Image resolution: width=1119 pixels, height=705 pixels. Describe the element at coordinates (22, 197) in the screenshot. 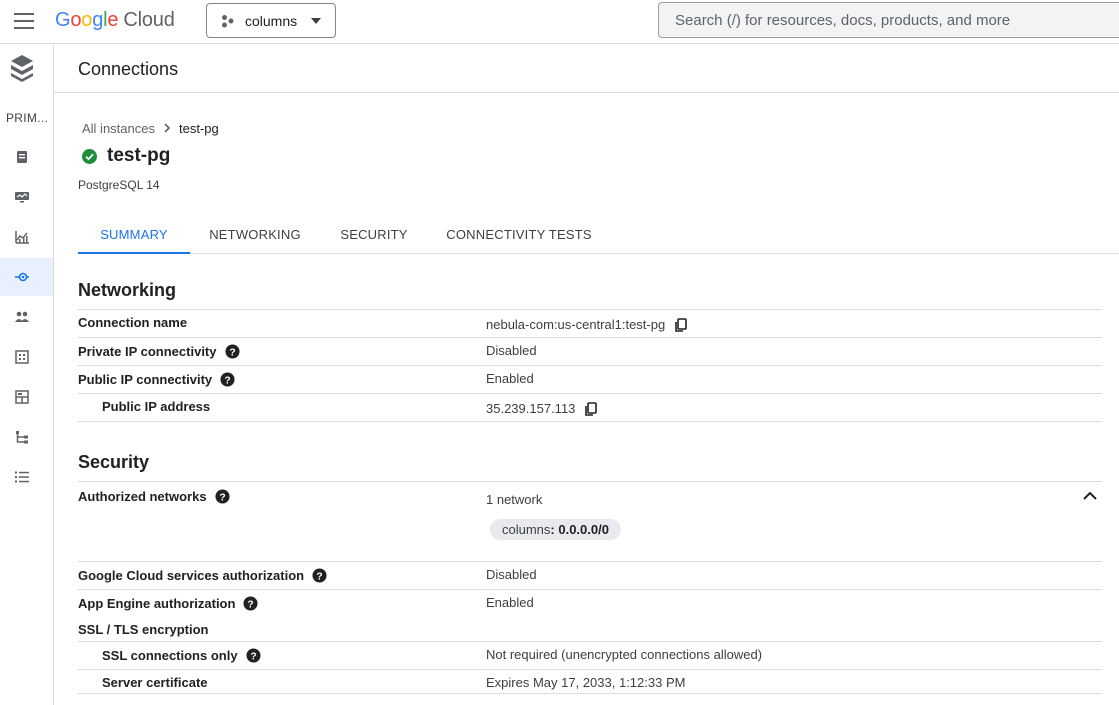

I see `monitoring-icon` at that location.